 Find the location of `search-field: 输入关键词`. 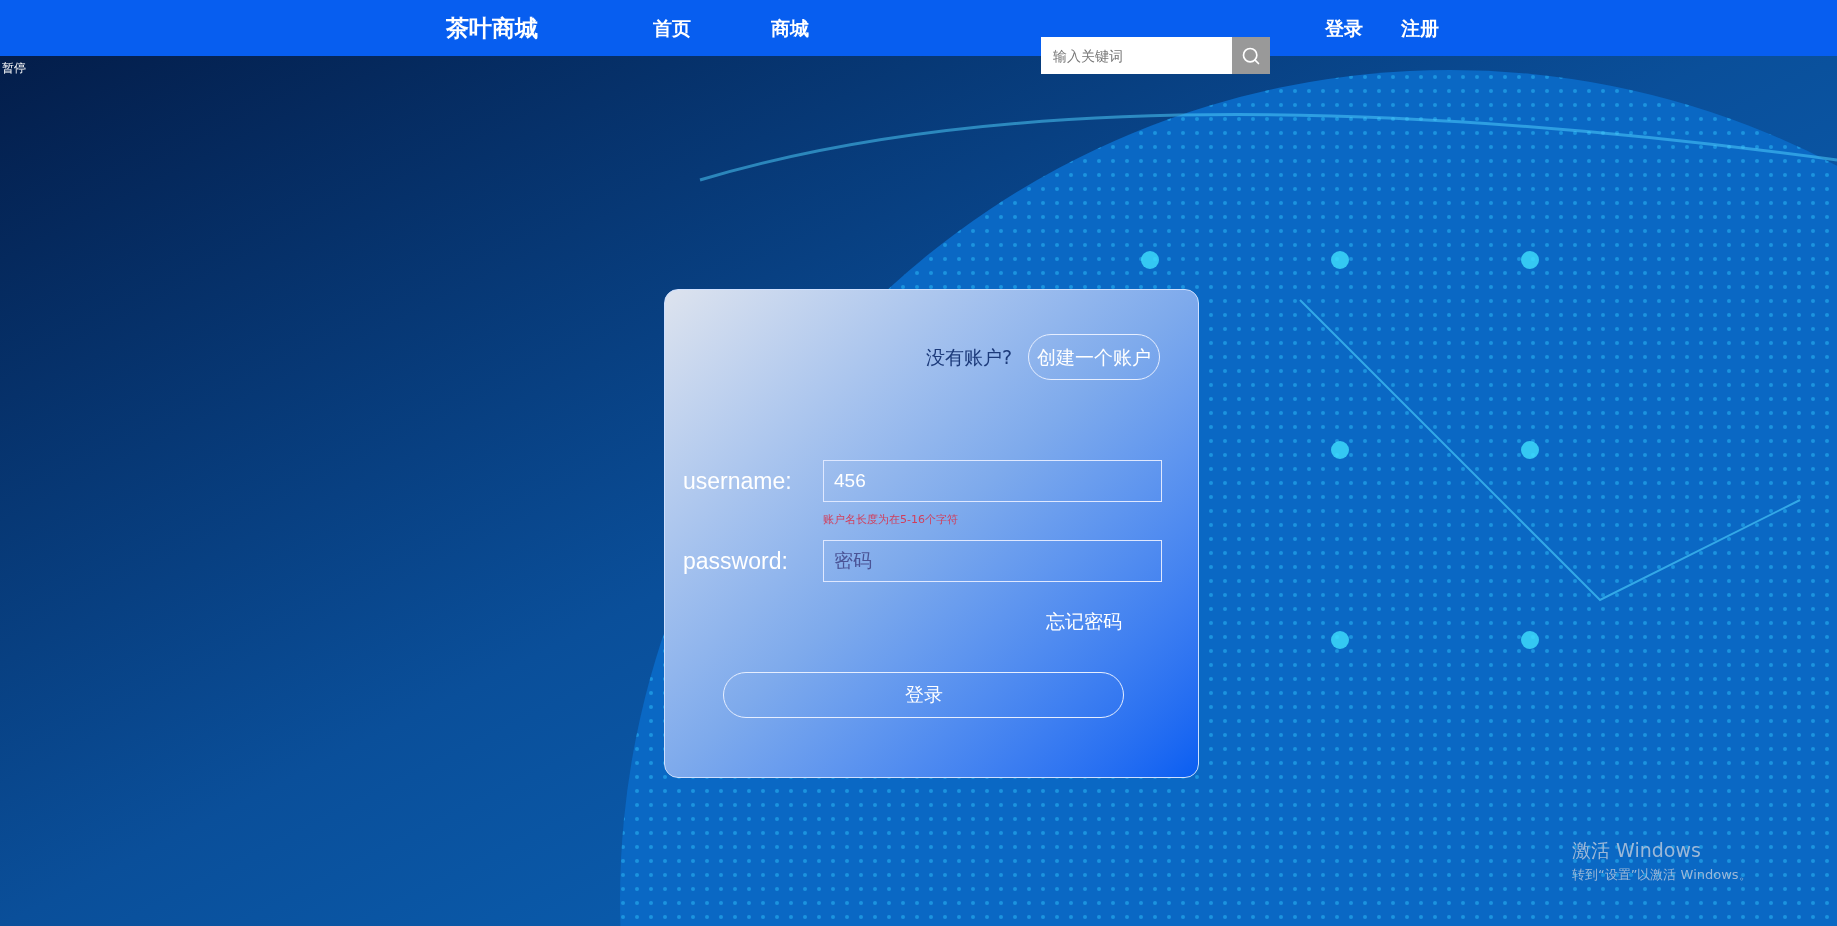

search-field: 输入关键词 is located at coordinates (1136, 55).